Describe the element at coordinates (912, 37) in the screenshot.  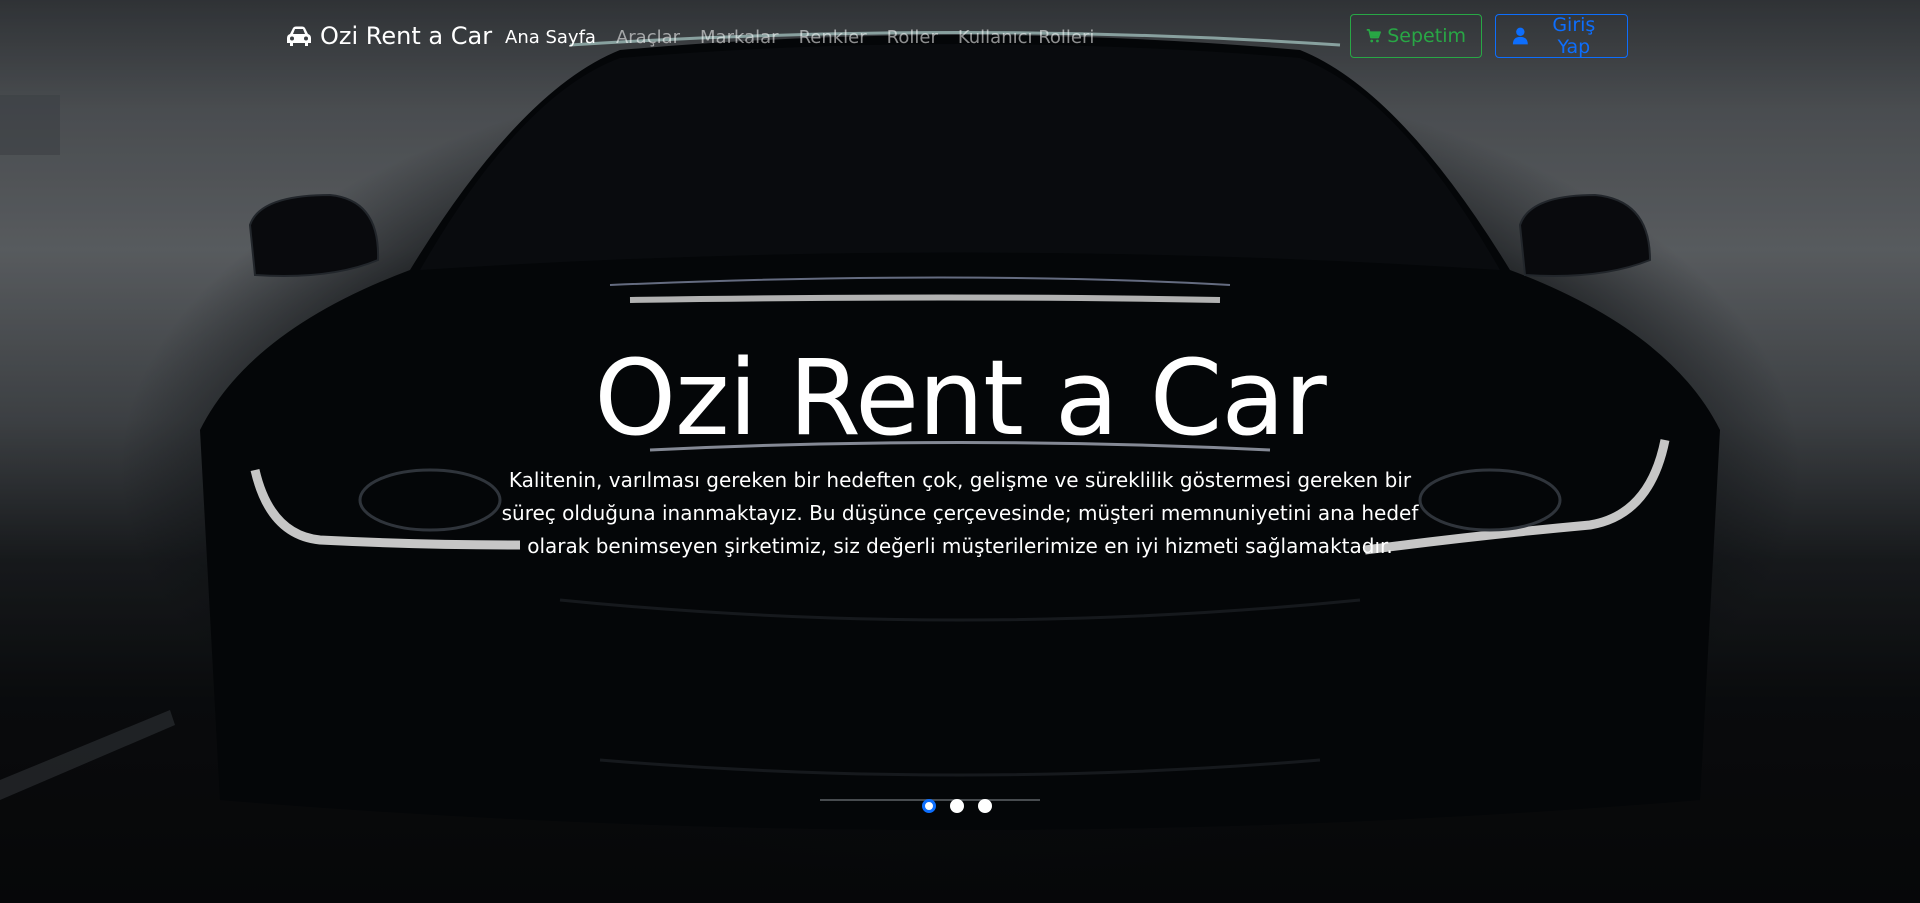
I see `nav-link-roller: Roller` at that location.